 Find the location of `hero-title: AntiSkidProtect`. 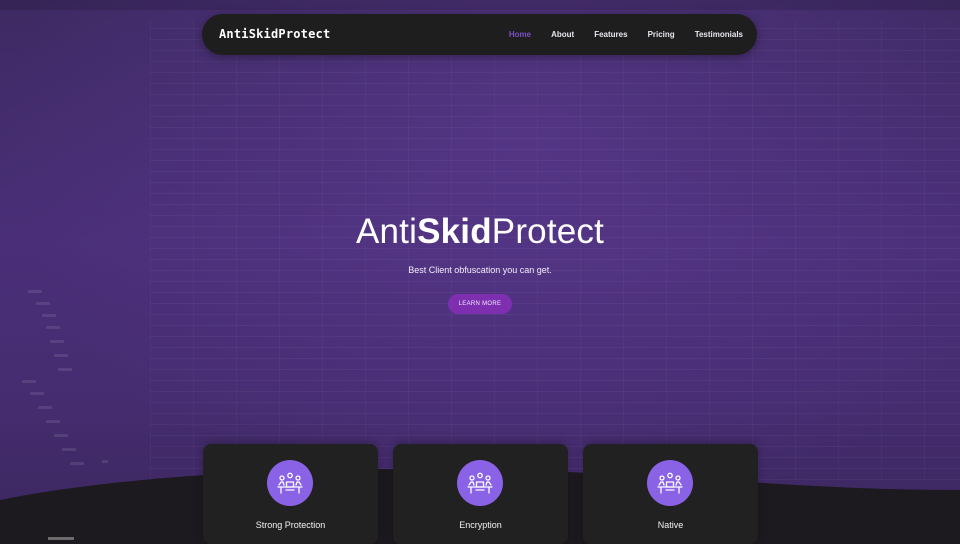

hero-title: AntiSkidProtect is located at coordinates (480, 232).